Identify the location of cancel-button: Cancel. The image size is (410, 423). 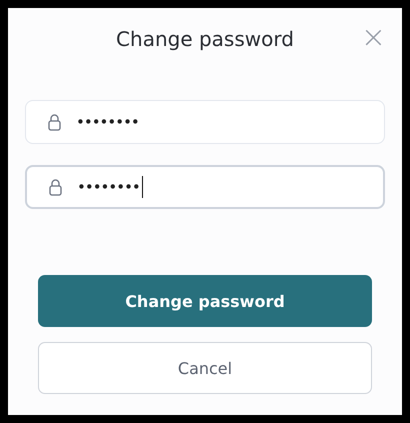
(205, 368).